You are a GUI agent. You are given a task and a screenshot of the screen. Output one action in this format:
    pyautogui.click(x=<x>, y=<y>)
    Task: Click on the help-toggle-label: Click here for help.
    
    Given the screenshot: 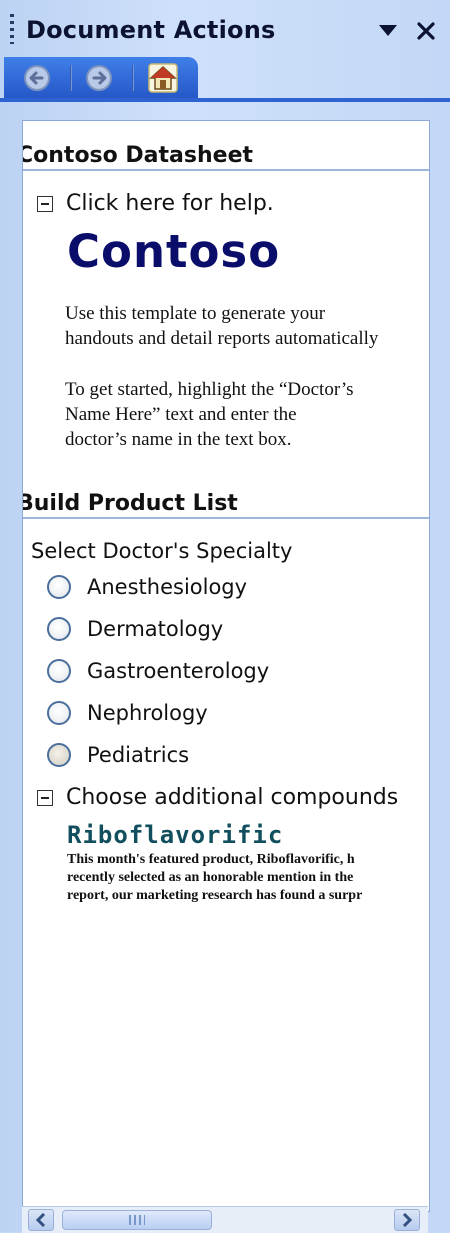 What is the action you would take?
    pyautogui.click(x=170, y=203)
    